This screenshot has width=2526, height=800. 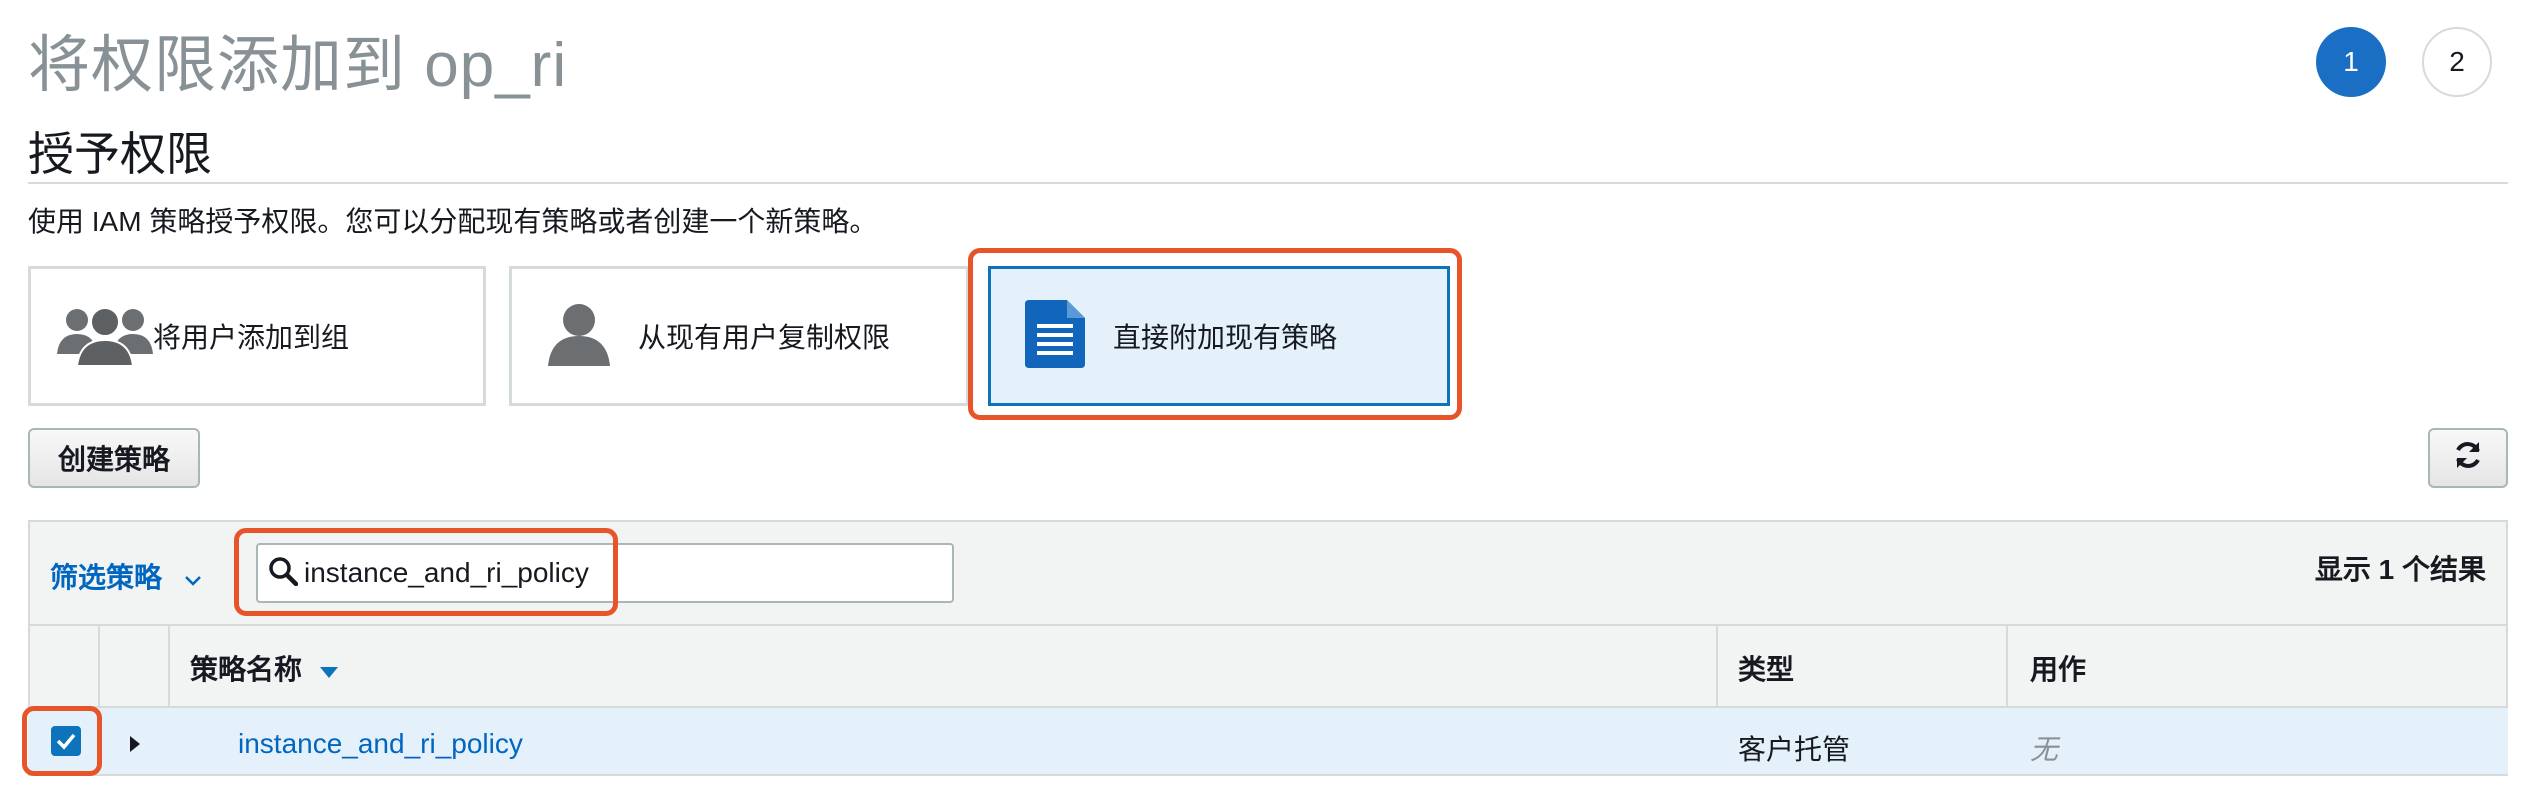 What do you see at coordinates (2351, 62) in the screenshot?
I see `step-1-indicator: 1` at bounding box center [2351, 62].